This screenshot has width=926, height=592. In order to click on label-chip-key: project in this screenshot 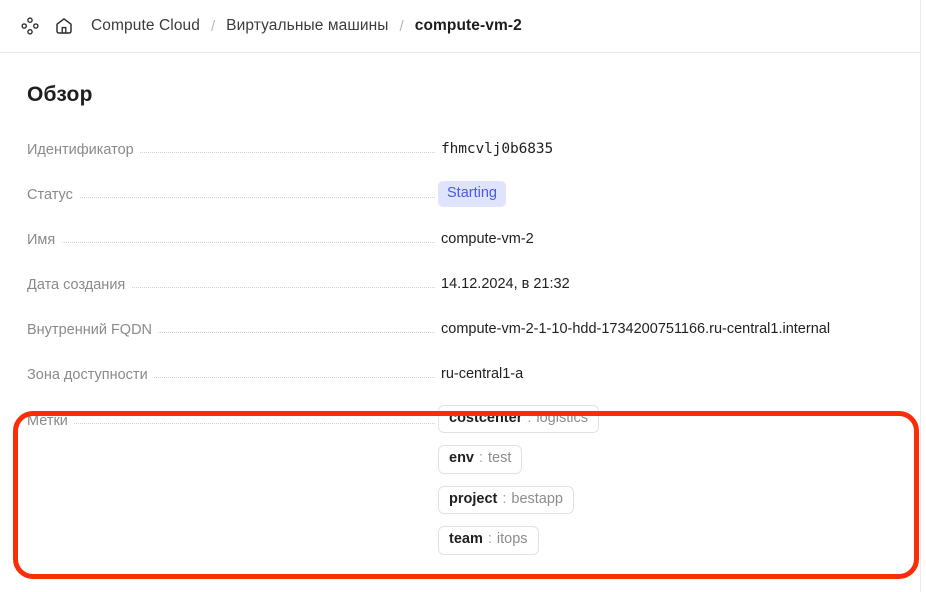, I will do `click(473, 498)`.